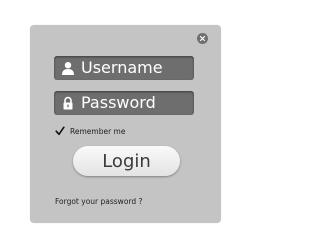 This screenshot has width=320, height=250. I want to click on username-field: Username, so click(124, 68).